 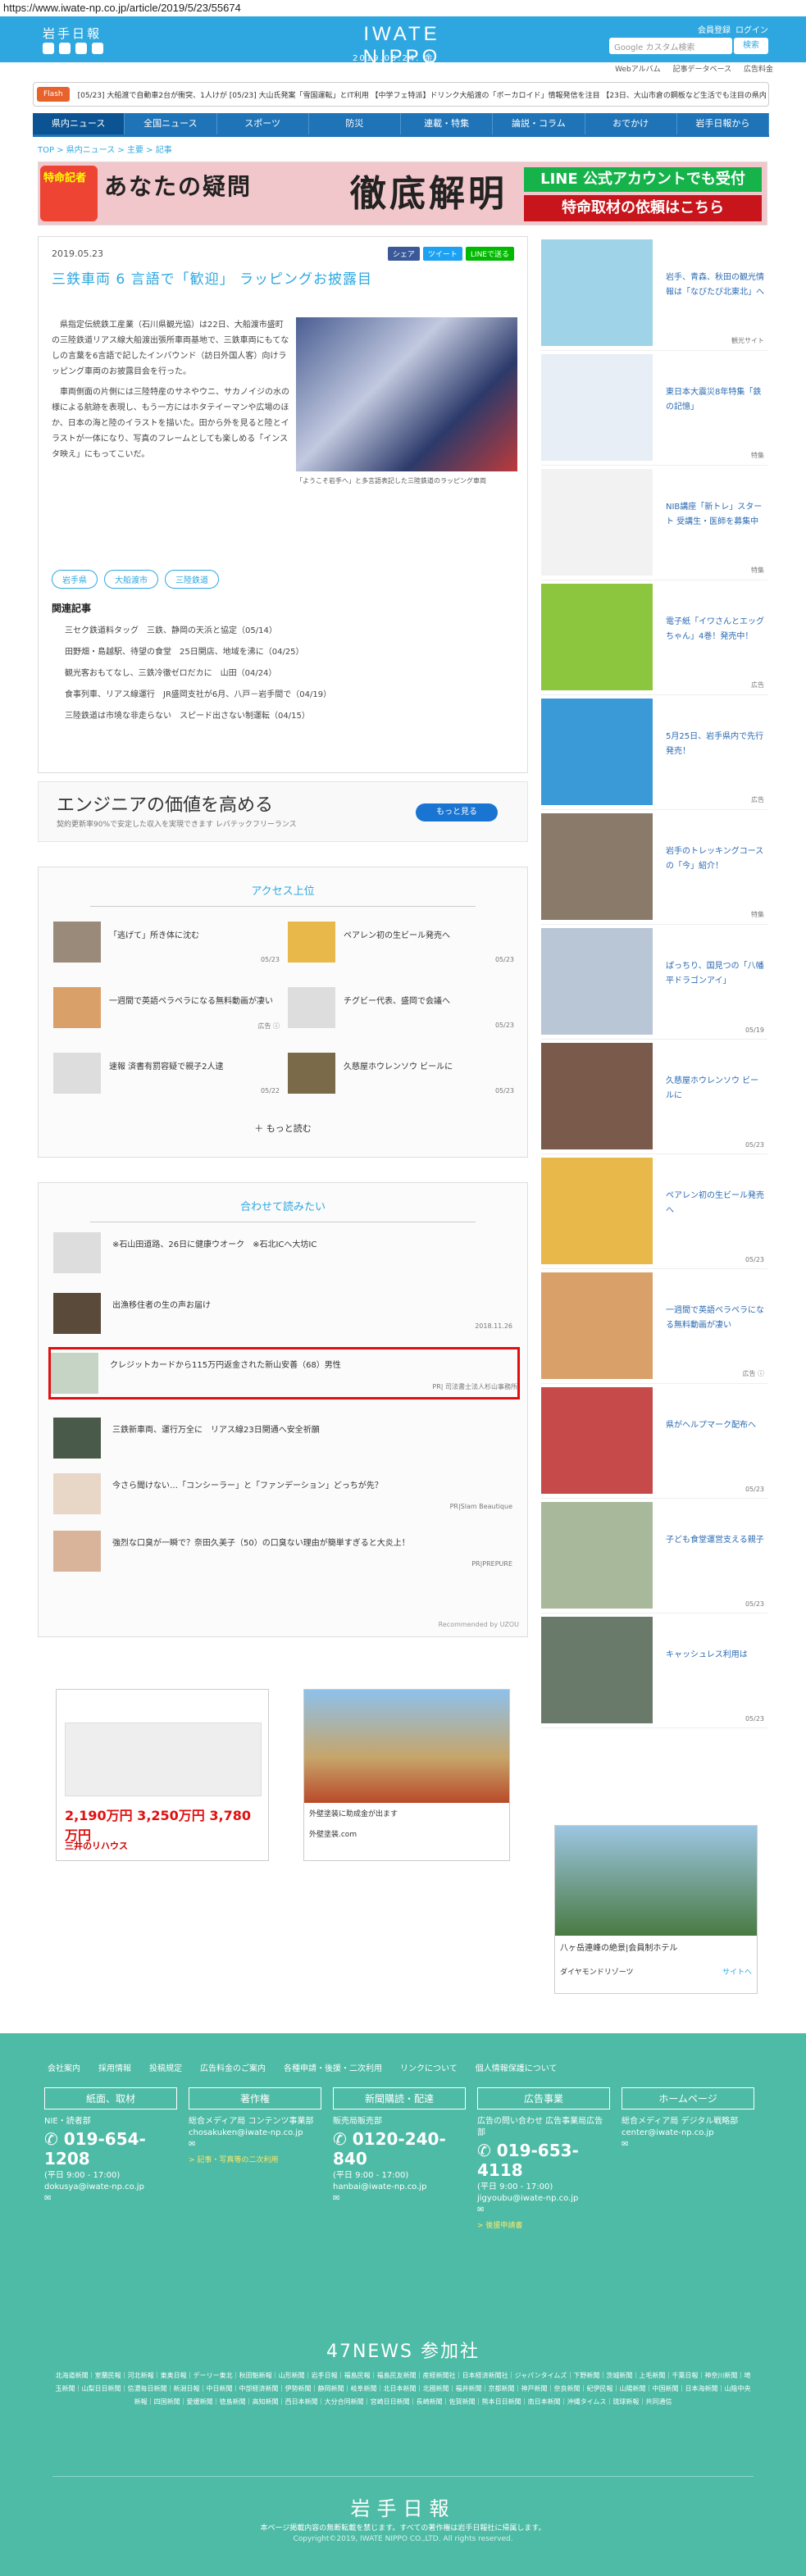 I want to click on side-item: 子ども食堂運営支える親子 05/23, so click(x=654, y=1556).